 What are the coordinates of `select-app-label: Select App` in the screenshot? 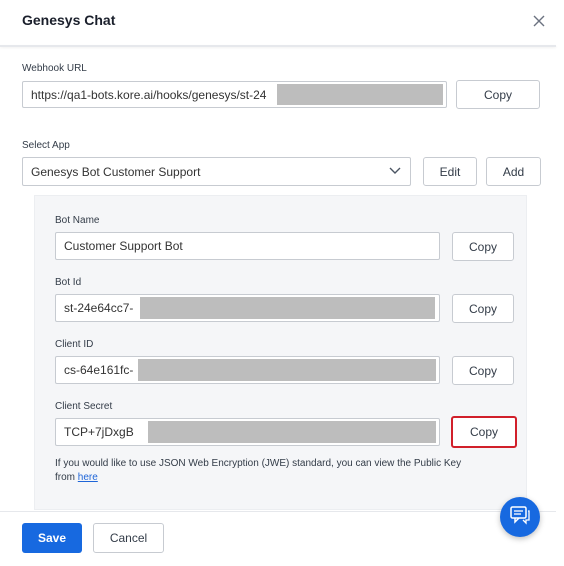 It's located at (46, 145).